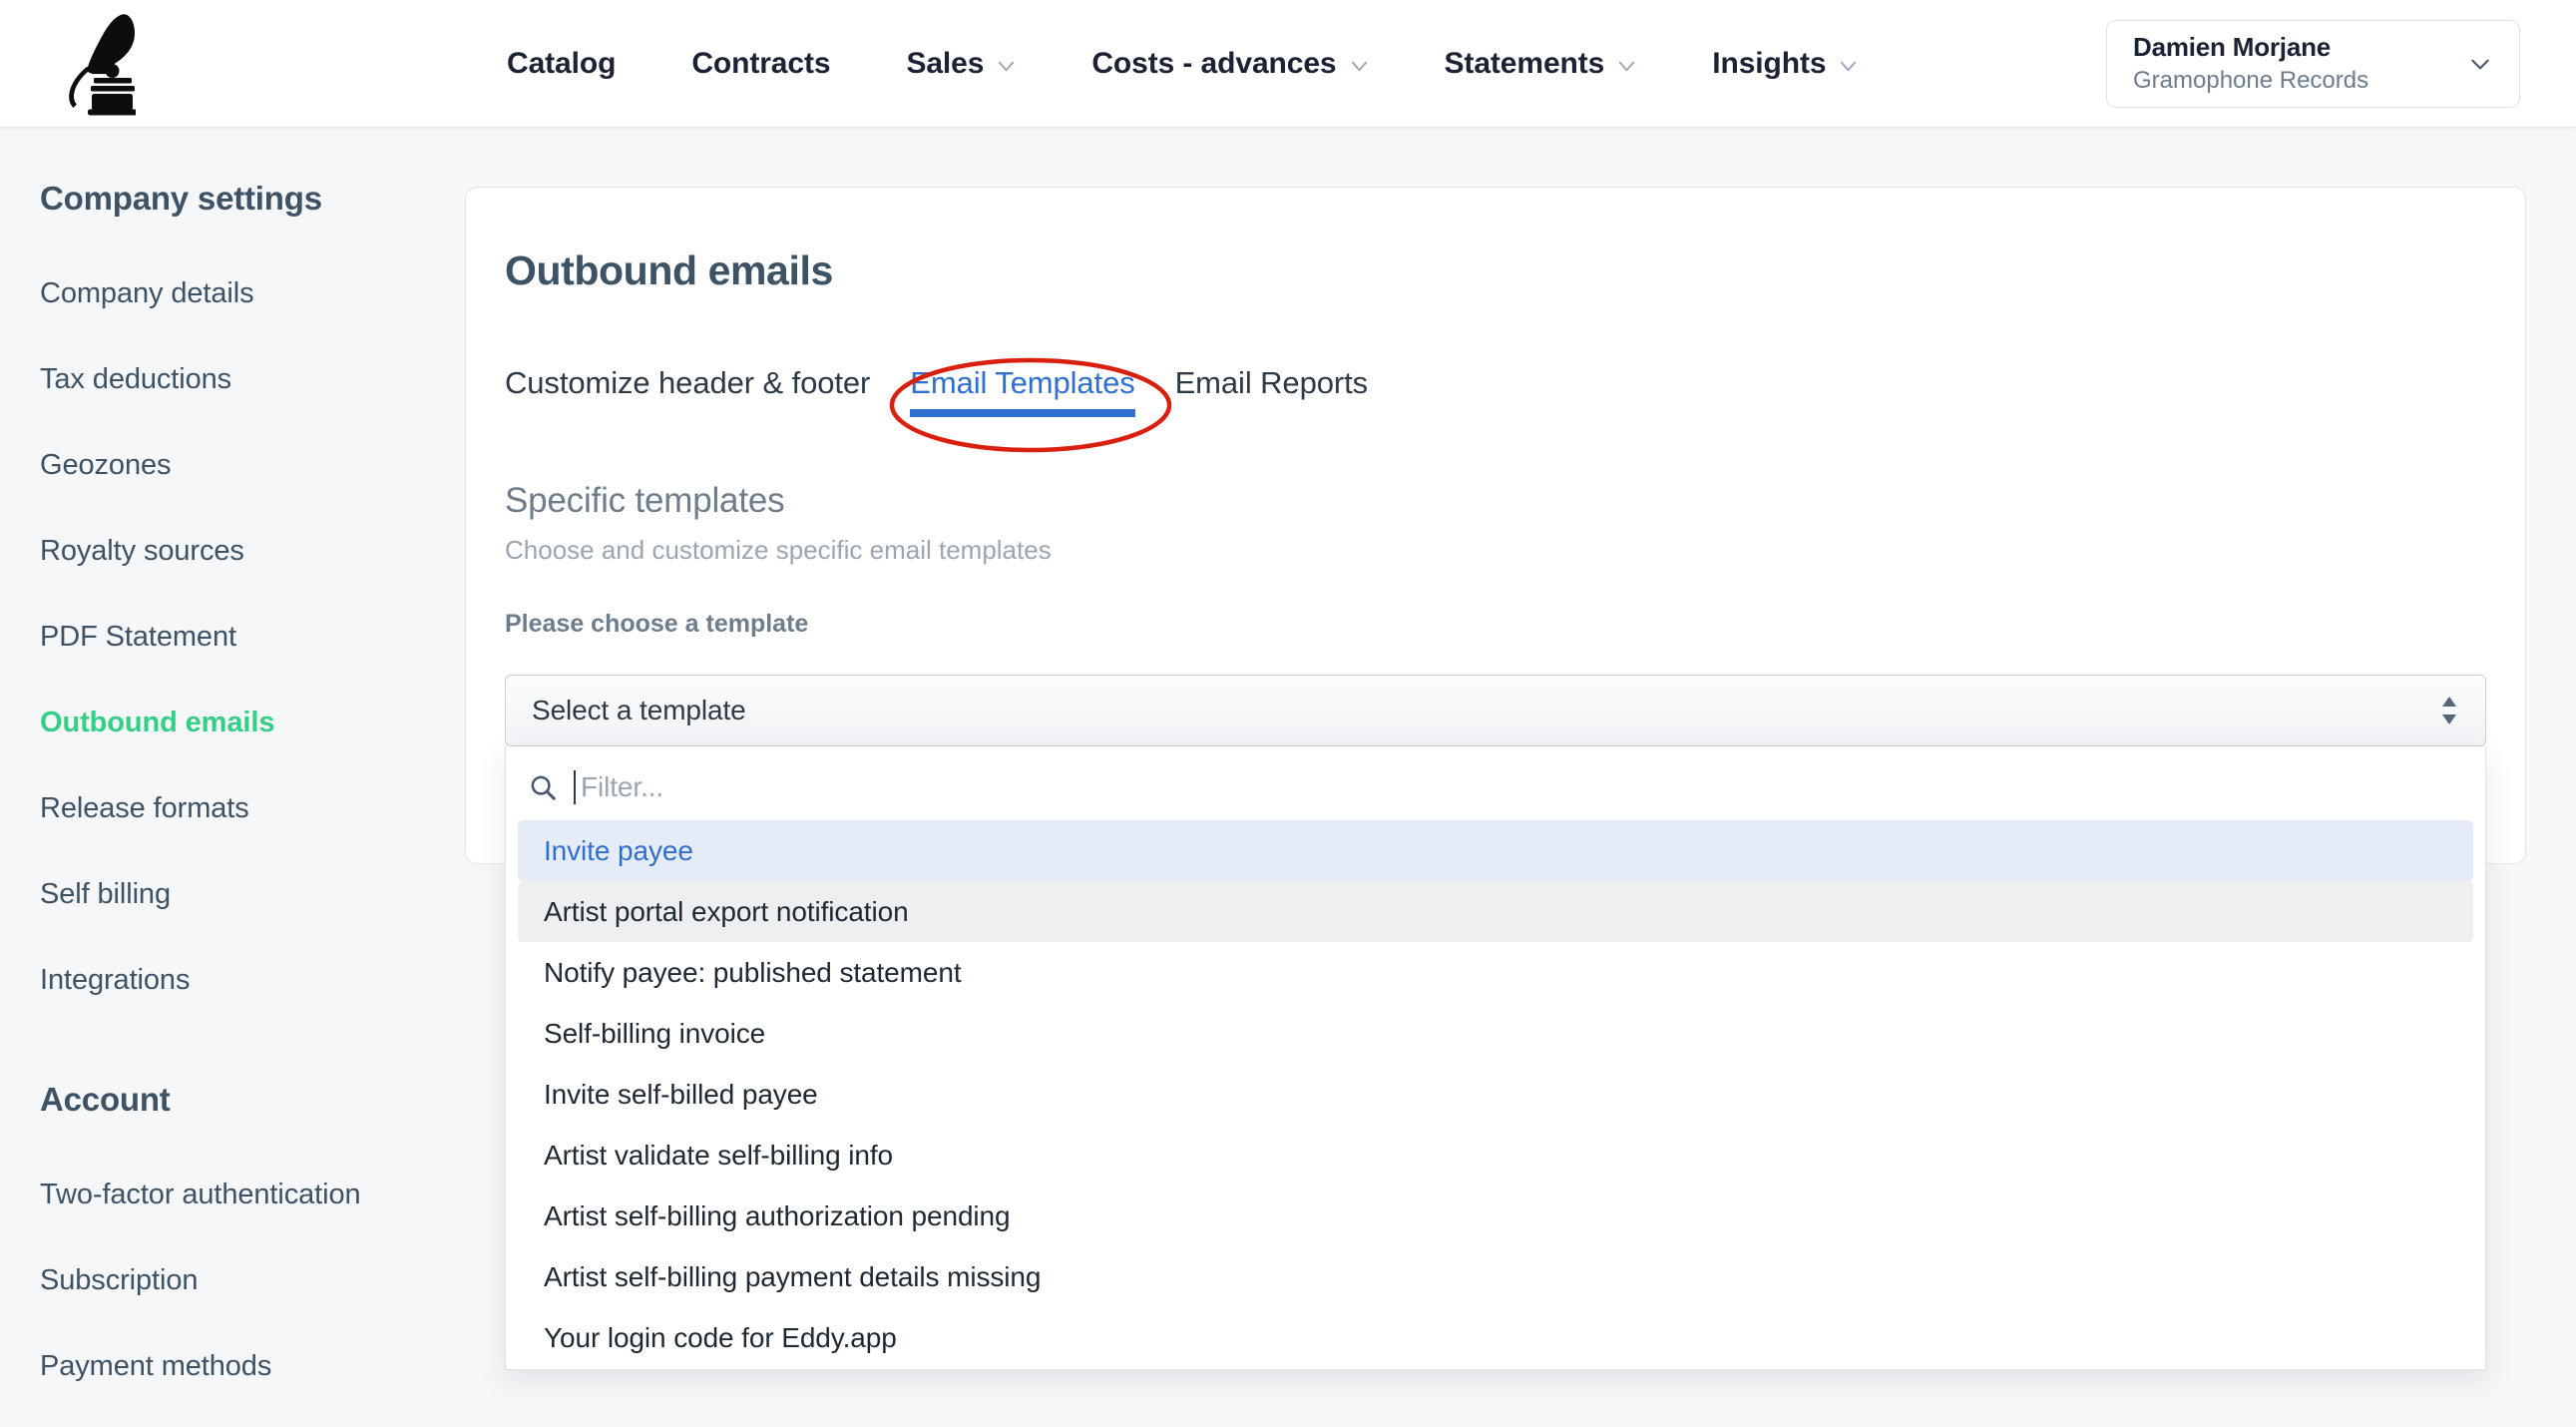 The width and height of the screenshot is (2576, 1427). Describe the element at coordinates (1495, 972) in the screenshot. I see `dropdown-option-notify-payee-published-statement: Notify payee: published statement` at that location.